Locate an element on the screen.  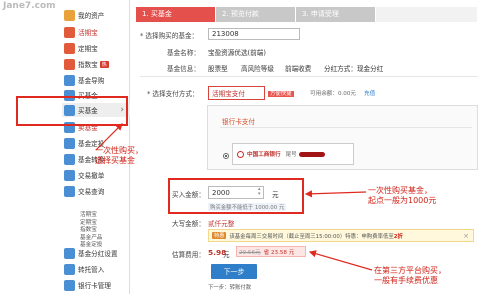
pay-tag-wrap: 方便快捷 is located at coordinates (281, 93).